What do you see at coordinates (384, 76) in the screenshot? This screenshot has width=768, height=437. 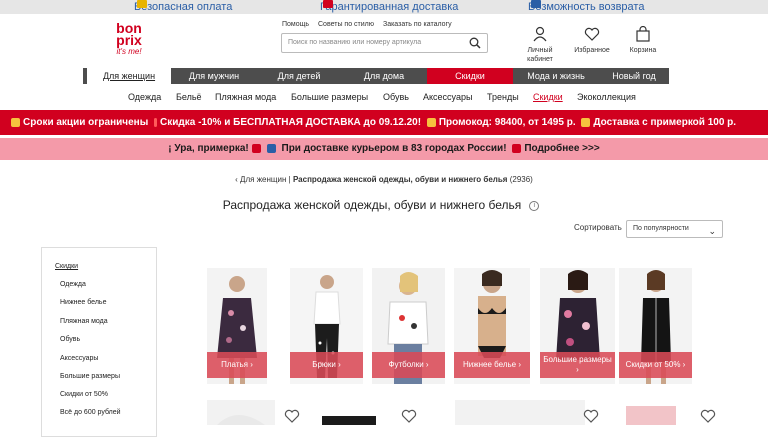 I see `nav-home: Для дома` at bounding box center [384, 76].